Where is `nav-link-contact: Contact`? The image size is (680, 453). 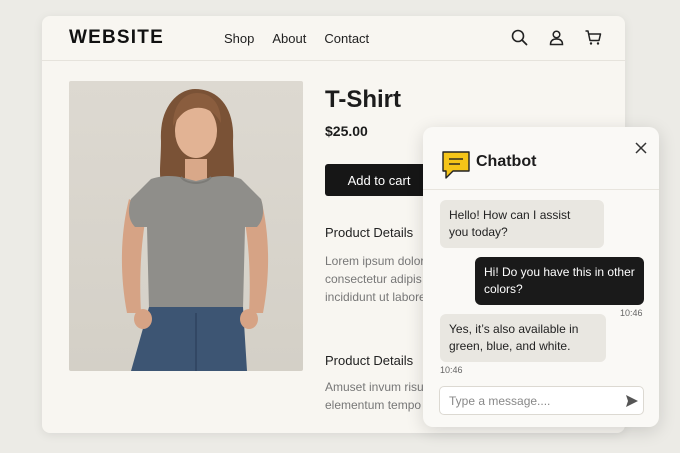 nav-link-contact: Contact is located at coordinates (346, 38).